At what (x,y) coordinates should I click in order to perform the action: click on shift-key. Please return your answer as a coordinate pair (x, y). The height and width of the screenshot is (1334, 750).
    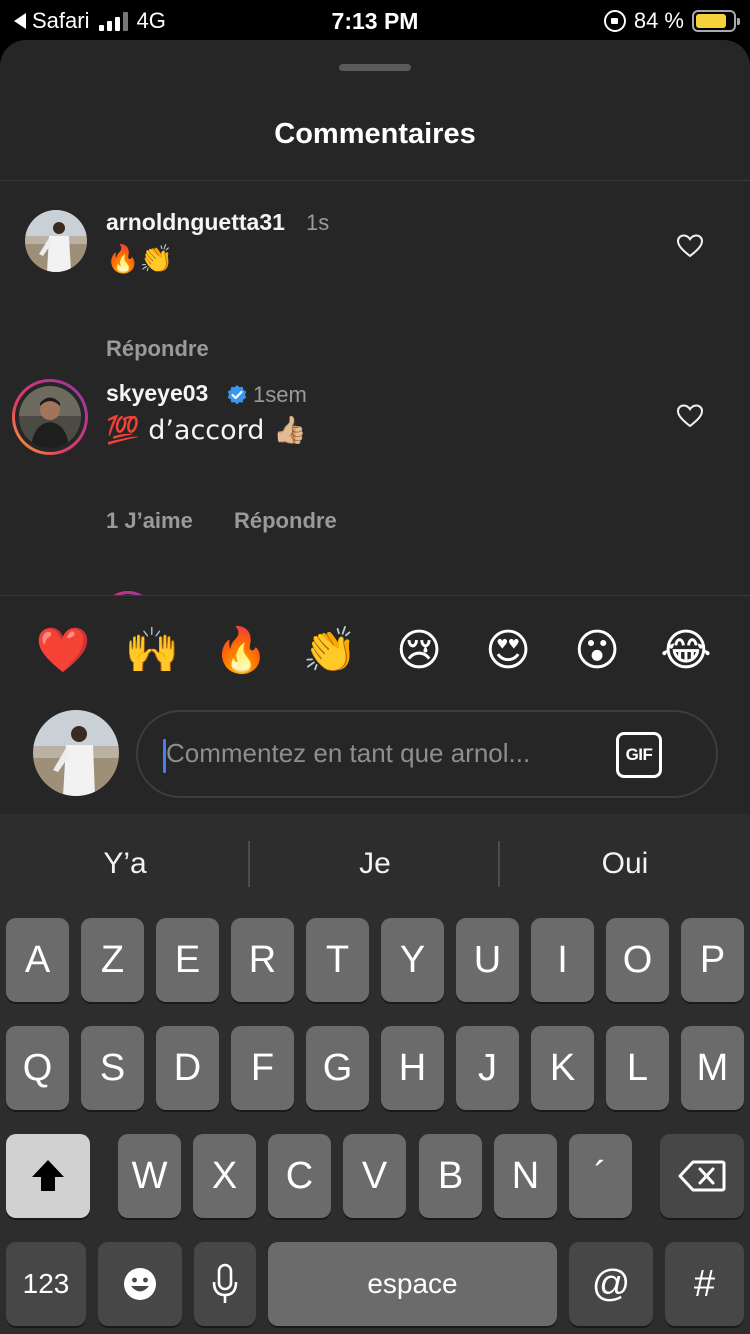
    Looking at the image, I should click on (48, 1176).